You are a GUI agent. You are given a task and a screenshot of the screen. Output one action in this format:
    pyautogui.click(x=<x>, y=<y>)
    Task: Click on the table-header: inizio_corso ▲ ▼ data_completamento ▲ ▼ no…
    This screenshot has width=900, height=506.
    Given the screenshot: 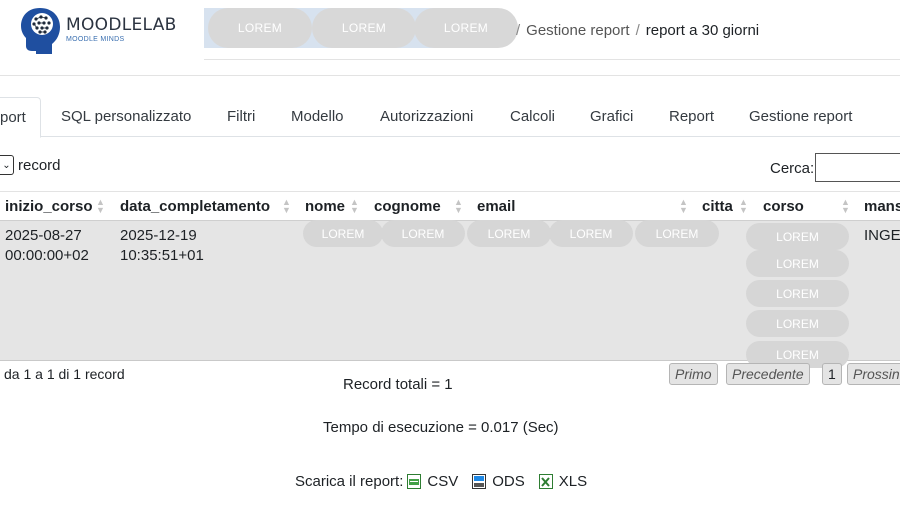 What is the action you would take?
    pyautogui.click(x=450, y=206)
    